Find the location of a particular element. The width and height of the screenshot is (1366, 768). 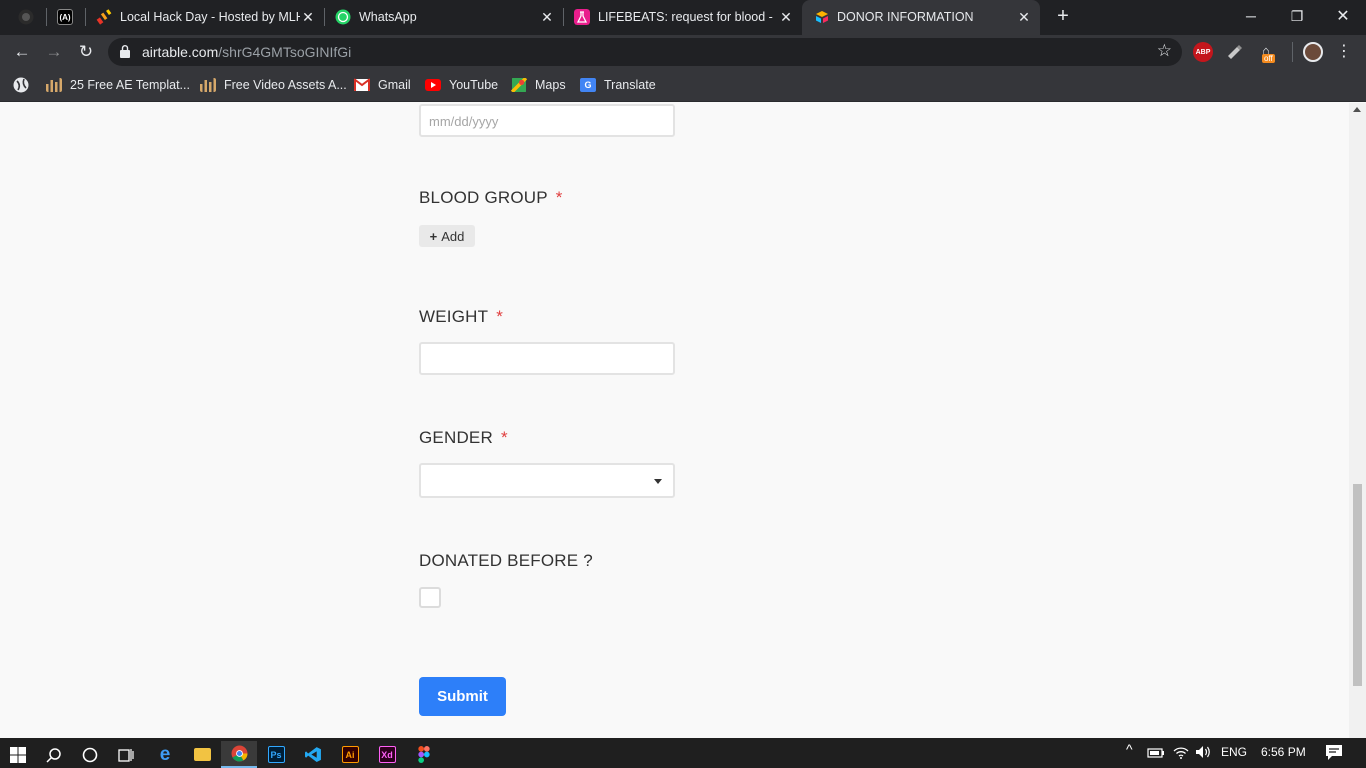

gender-label: GENDER * is located at coordinates (463, 438).